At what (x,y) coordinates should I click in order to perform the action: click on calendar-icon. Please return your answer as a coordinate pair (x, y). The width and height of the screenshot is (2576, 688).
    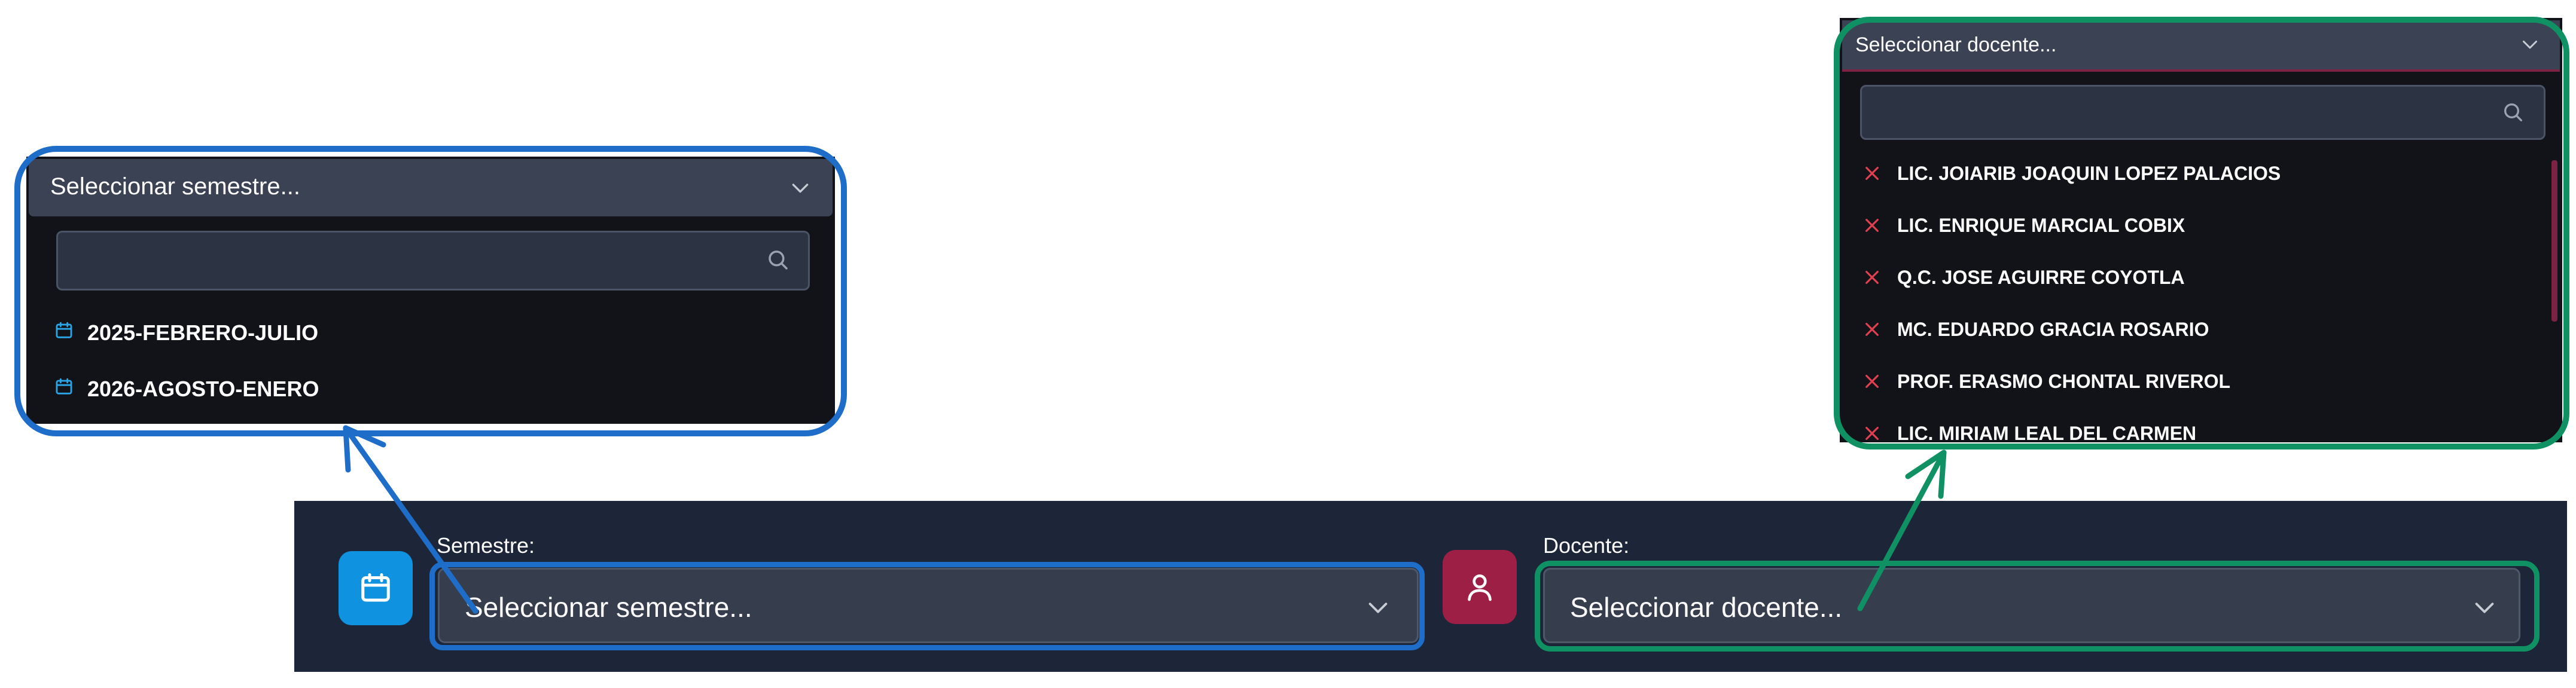
    Looking at the image, I should click on (375, 587).